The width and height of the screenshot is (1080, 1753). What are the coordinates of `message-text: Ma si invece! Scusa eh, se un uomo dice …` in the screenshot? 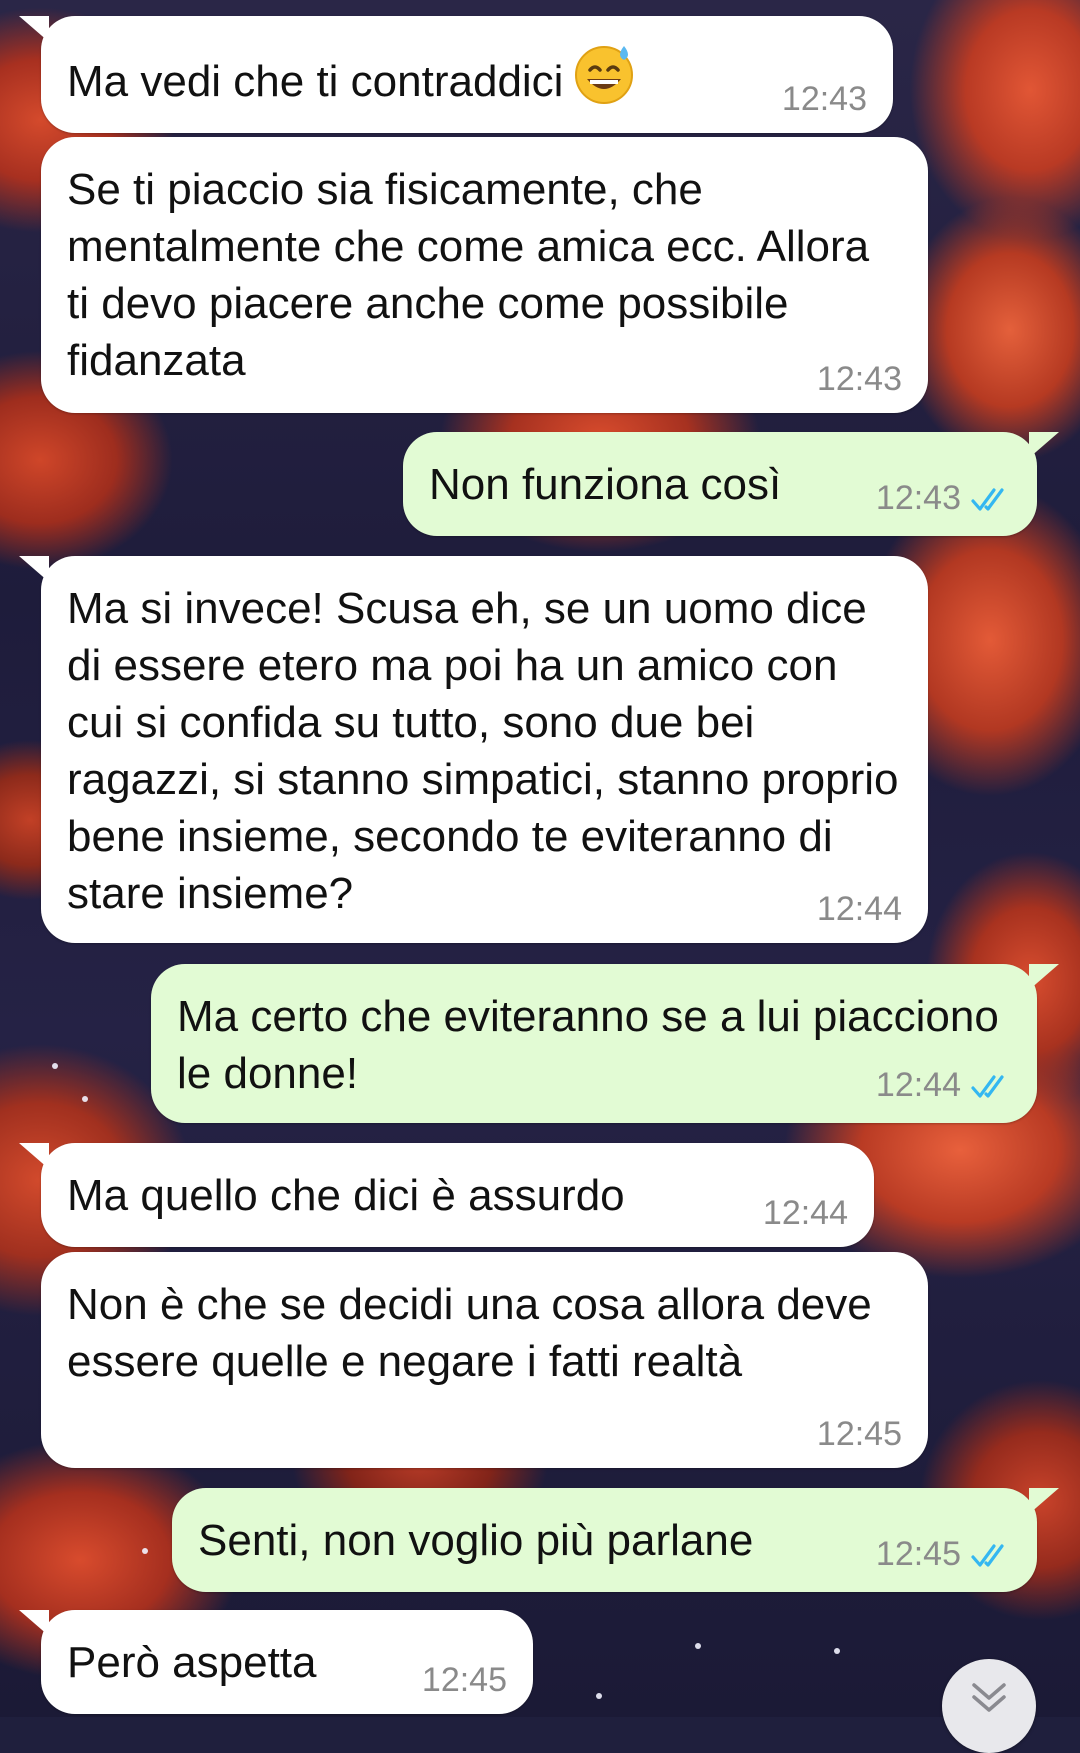 It's located at (489, 751).